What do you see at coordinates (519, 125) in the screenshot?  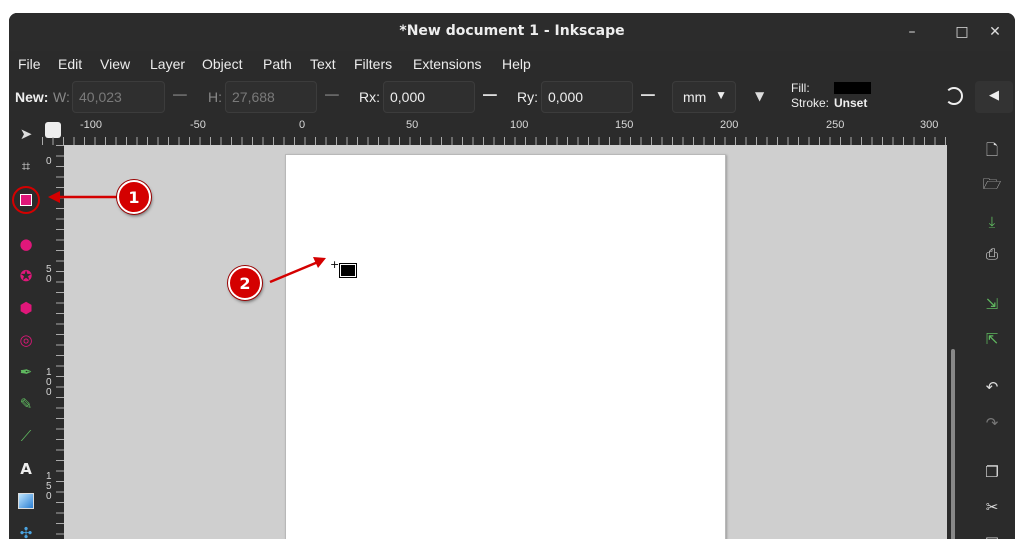 I see `ruler-label: 100` at bounding box center [519, 125].